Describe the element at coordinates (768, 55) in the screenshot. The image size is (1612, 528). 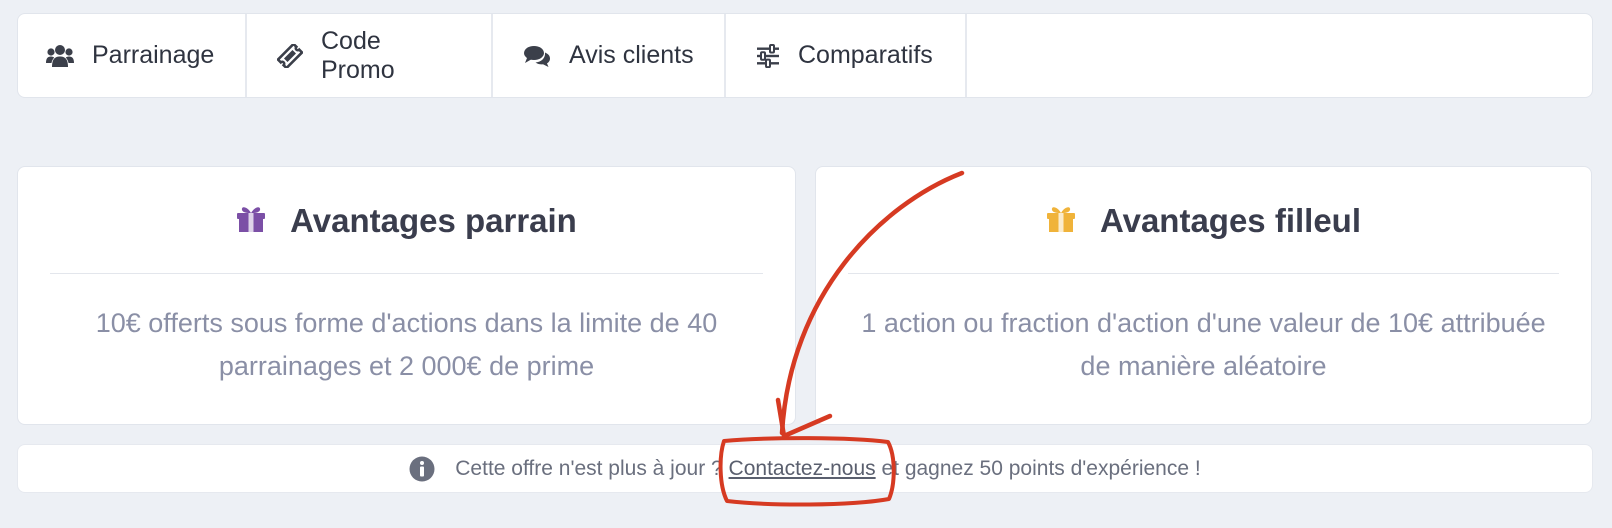
I see `sliders-icon` at that location.